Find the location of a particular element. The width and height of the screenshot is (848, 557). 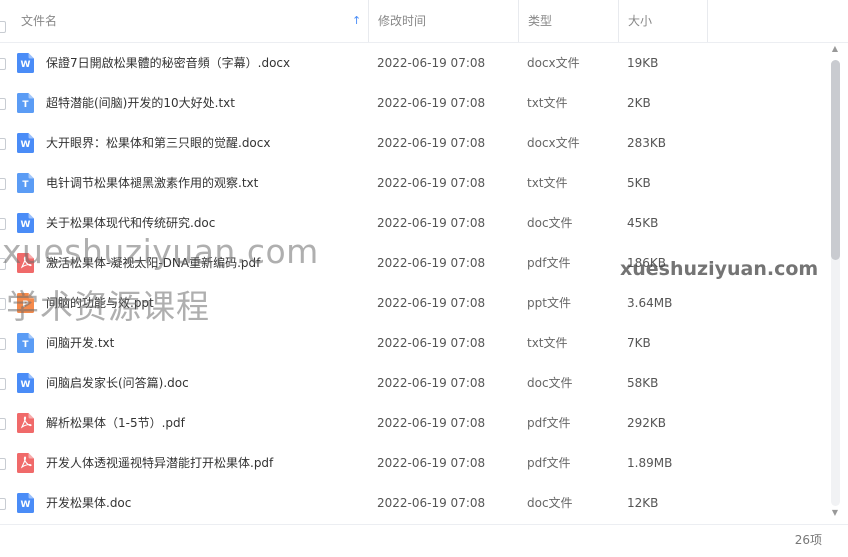

watermark-url-right: xueshuziyuan.com is located at coordinates (719, 269).